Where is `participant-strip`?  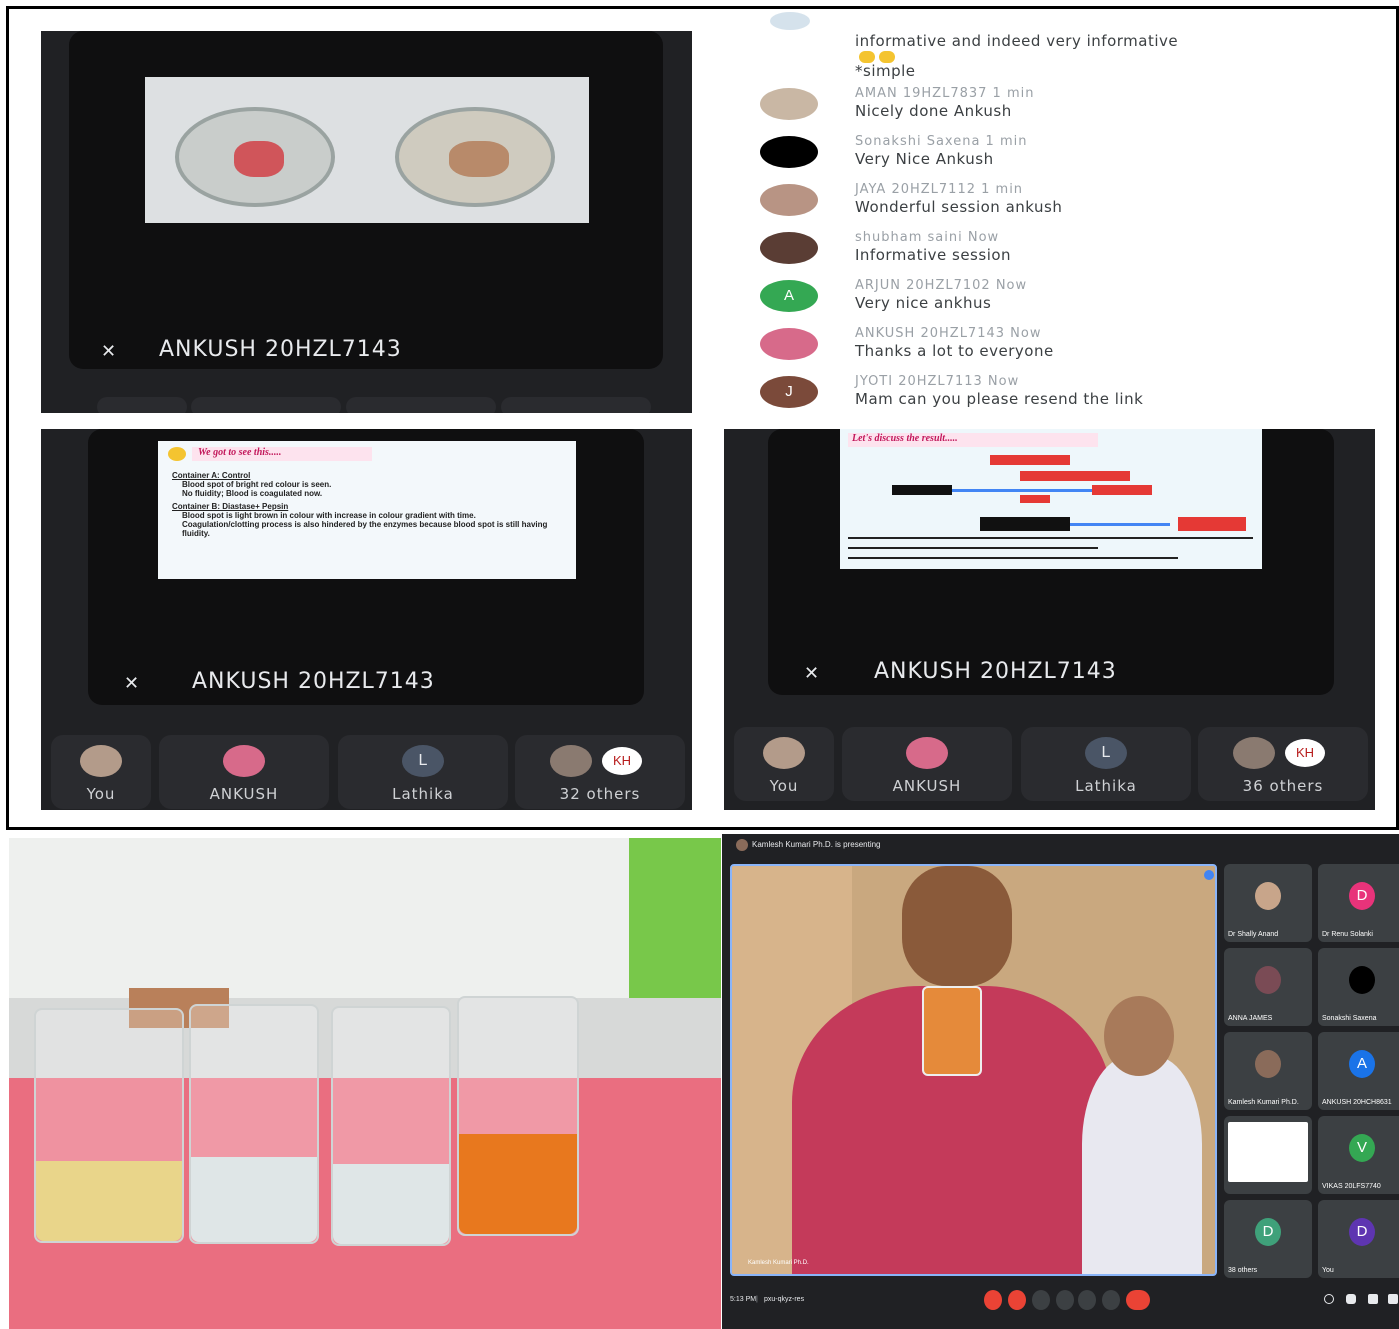 participant-strip is located at coordinates (142, 405).